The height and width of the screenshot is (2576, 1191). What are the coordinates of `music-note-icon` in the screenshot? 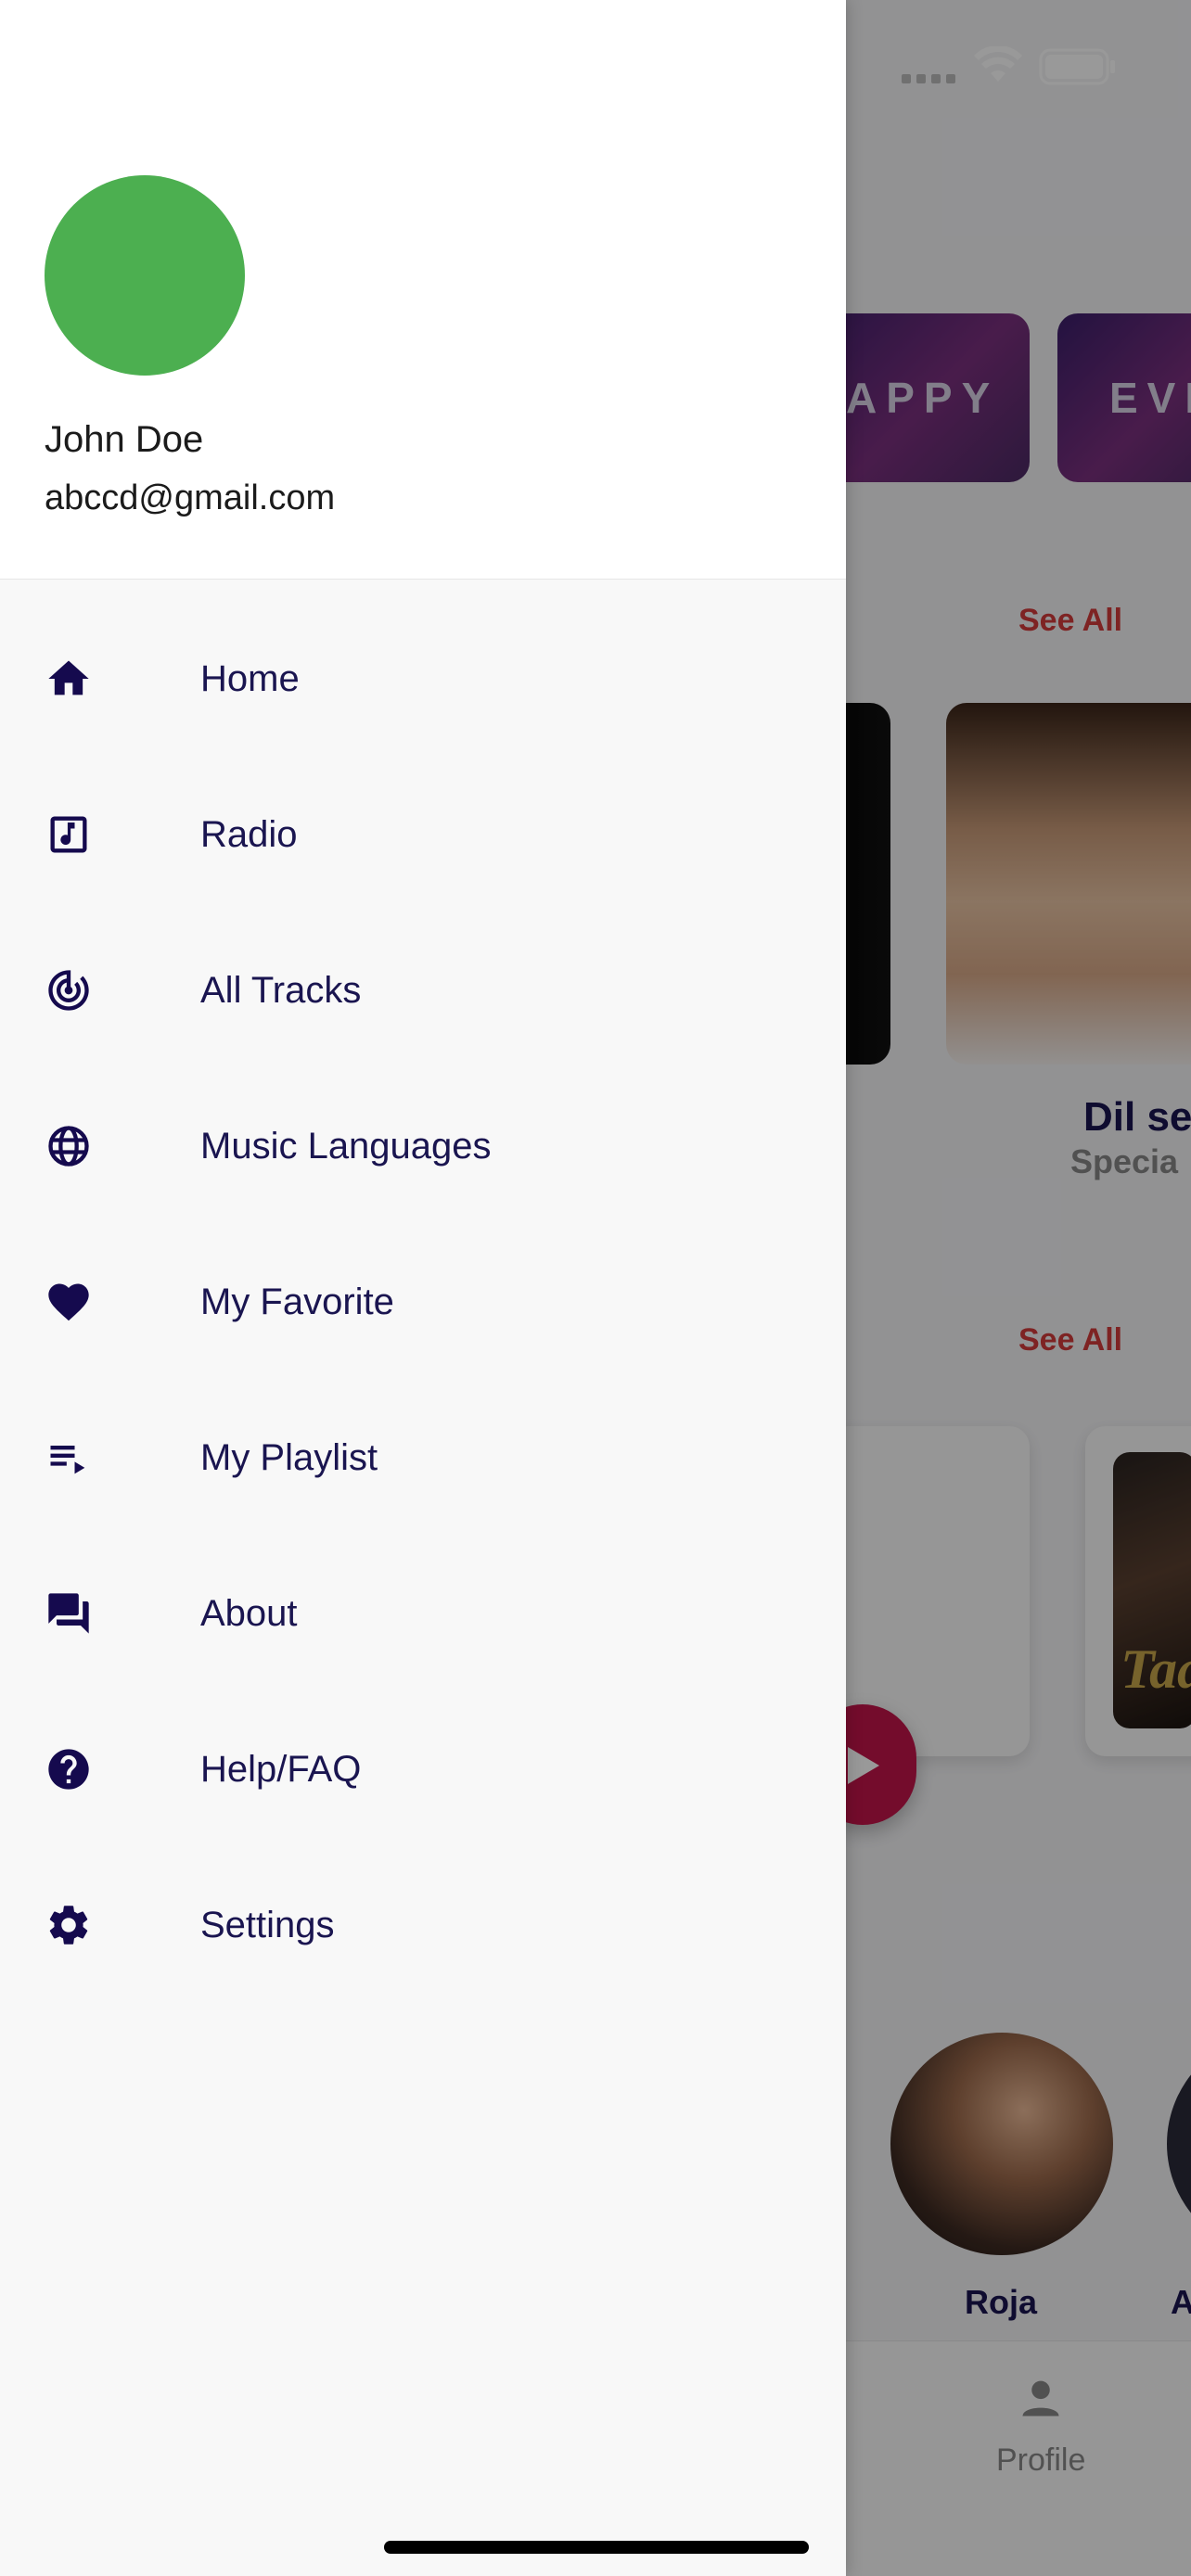 It's located at (68, 834).